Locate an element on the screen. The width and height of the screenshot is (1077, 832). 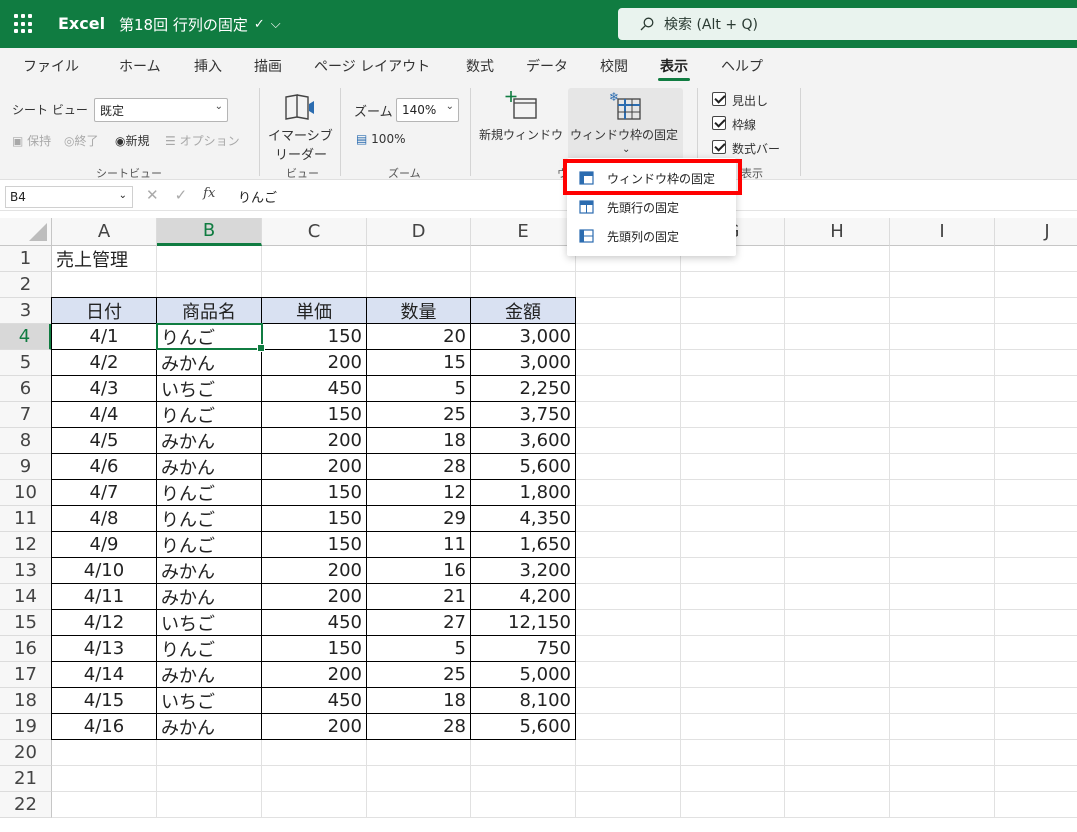
column-header-e: E is located at coordinates (523, 232).